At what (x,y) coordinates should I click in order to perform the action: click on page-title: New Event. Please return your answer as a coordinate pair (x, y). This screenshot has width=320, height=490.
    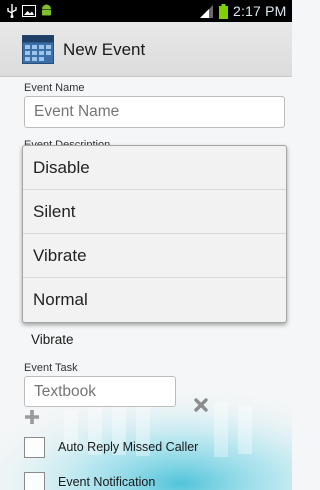
    Looking at the image, I should click on (104, 49).